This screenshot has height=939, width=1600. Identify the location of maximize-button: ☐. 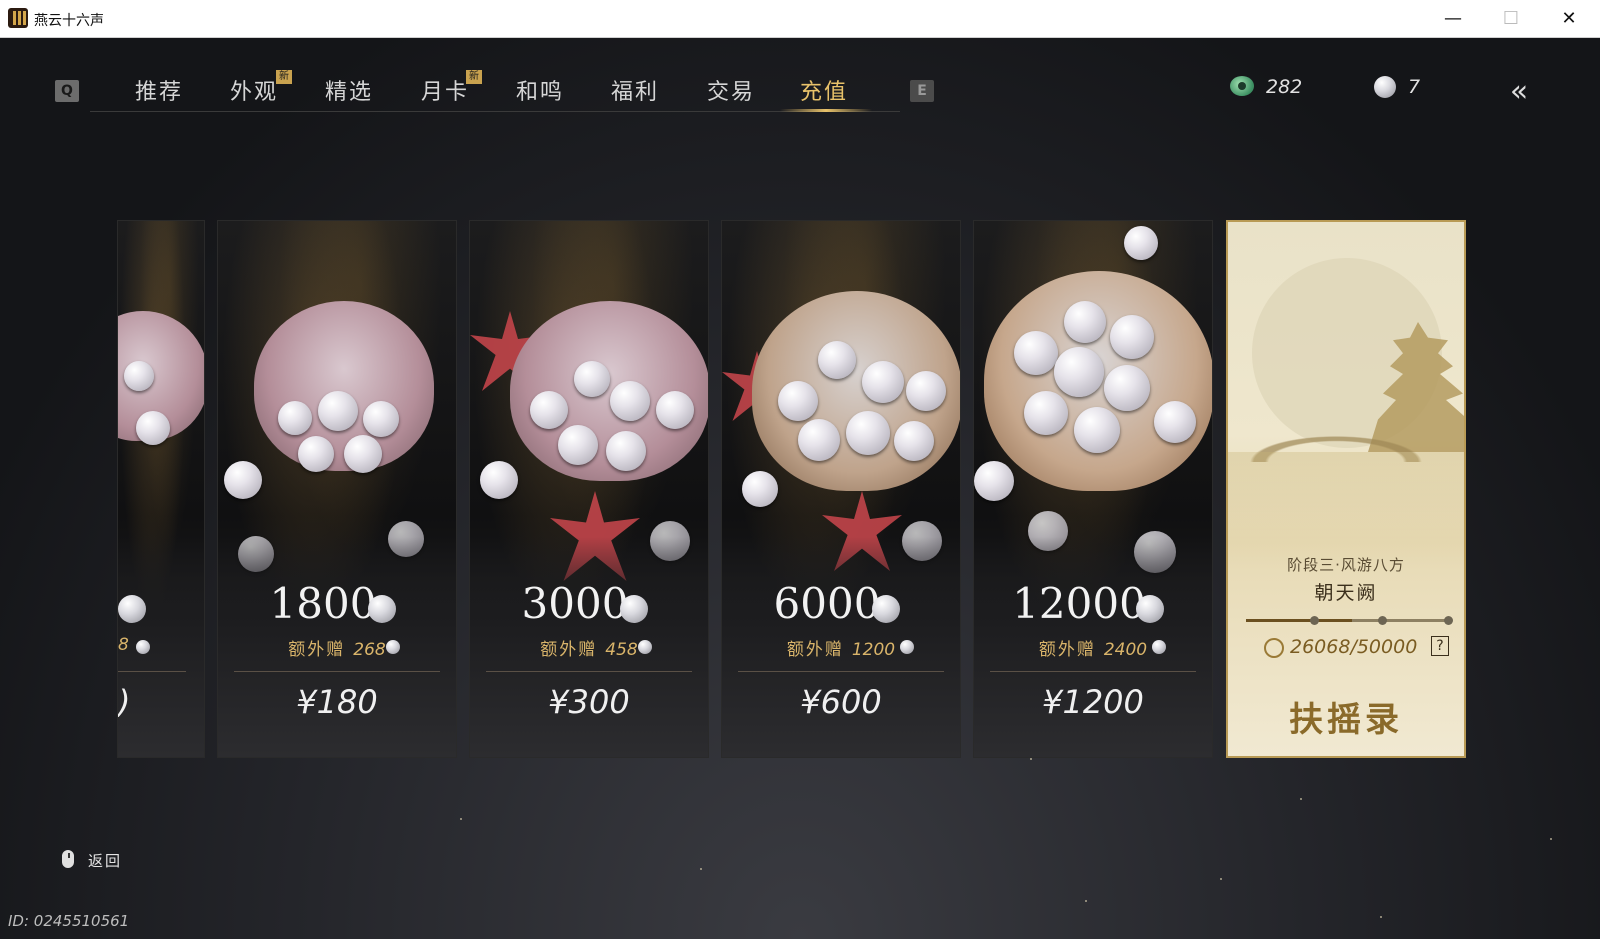
(1511, 19).